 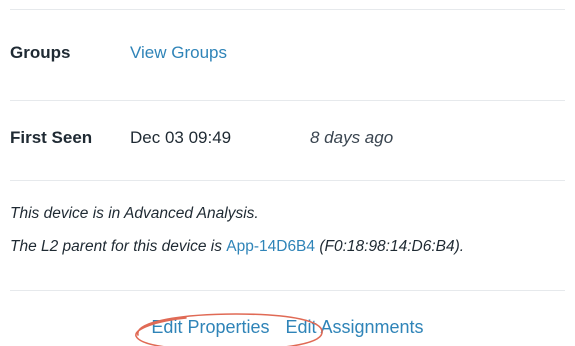 I want to click on l2-parent-mac: (F0:18:98:14:D6:B4)., so click(x=390, y=246).